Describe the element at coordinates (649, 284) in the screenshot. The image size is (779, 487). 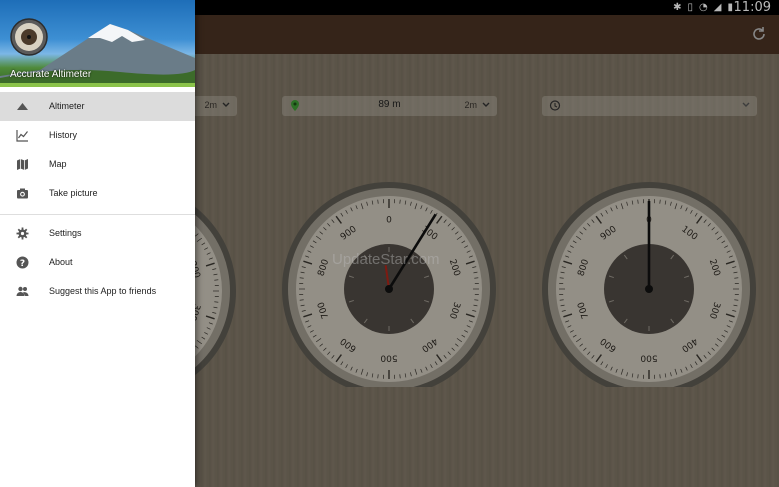
I see `altimeter-gauge-pressure: 0100200300400500600700800900` at that location.